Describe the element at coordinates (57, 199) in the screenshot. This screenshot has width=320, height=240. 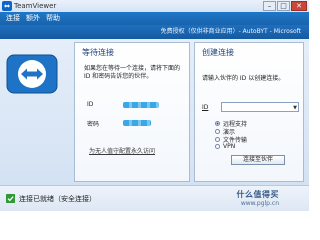
I see `connection-status-text: 连接已就绪（安全连接）` at that location.